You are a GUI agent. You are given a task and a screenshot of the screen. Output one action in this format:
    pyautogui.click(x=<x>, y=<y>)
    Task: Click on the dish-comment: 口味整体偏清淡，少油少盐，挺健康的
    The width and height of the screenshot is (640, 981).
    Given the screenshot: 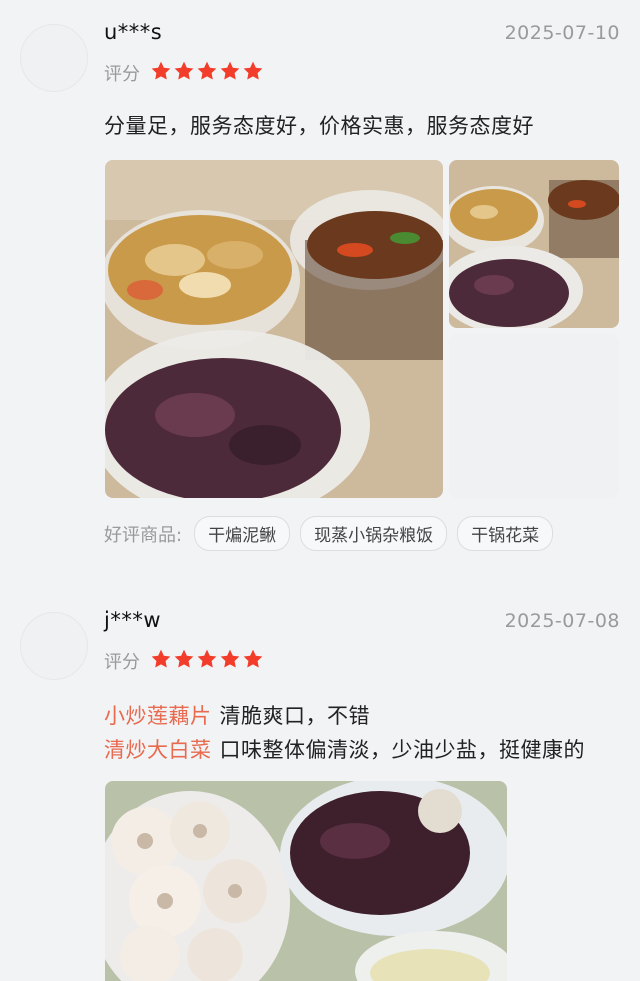 What is the action you would take?
    pyautogui.click(x=402, y=750)
    